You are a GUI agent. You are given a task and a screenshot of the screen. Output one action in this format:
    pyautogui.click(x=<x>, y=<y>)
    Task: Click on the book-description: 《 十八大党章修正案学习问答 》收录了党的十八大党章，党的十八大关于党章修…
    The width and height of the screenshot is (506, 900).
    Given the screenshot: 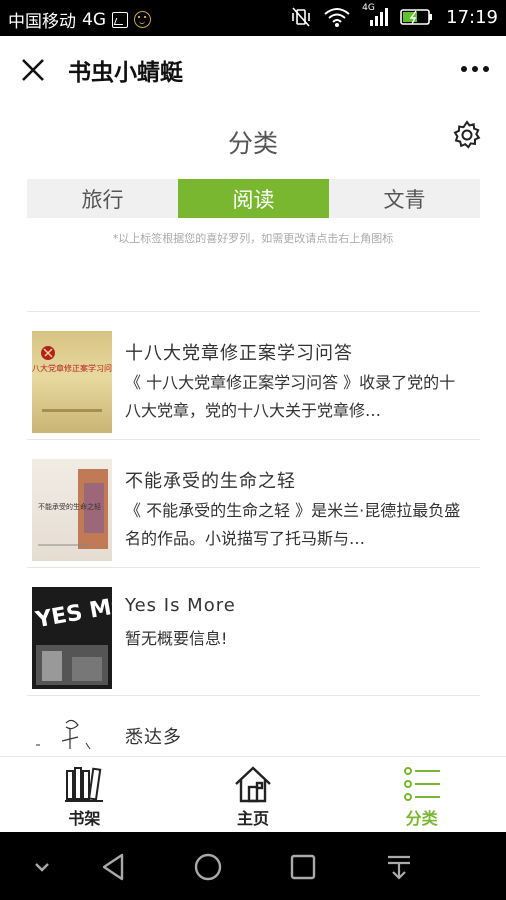 What is the action you would take?
    pyautogui.click(x=290, y=396)
    